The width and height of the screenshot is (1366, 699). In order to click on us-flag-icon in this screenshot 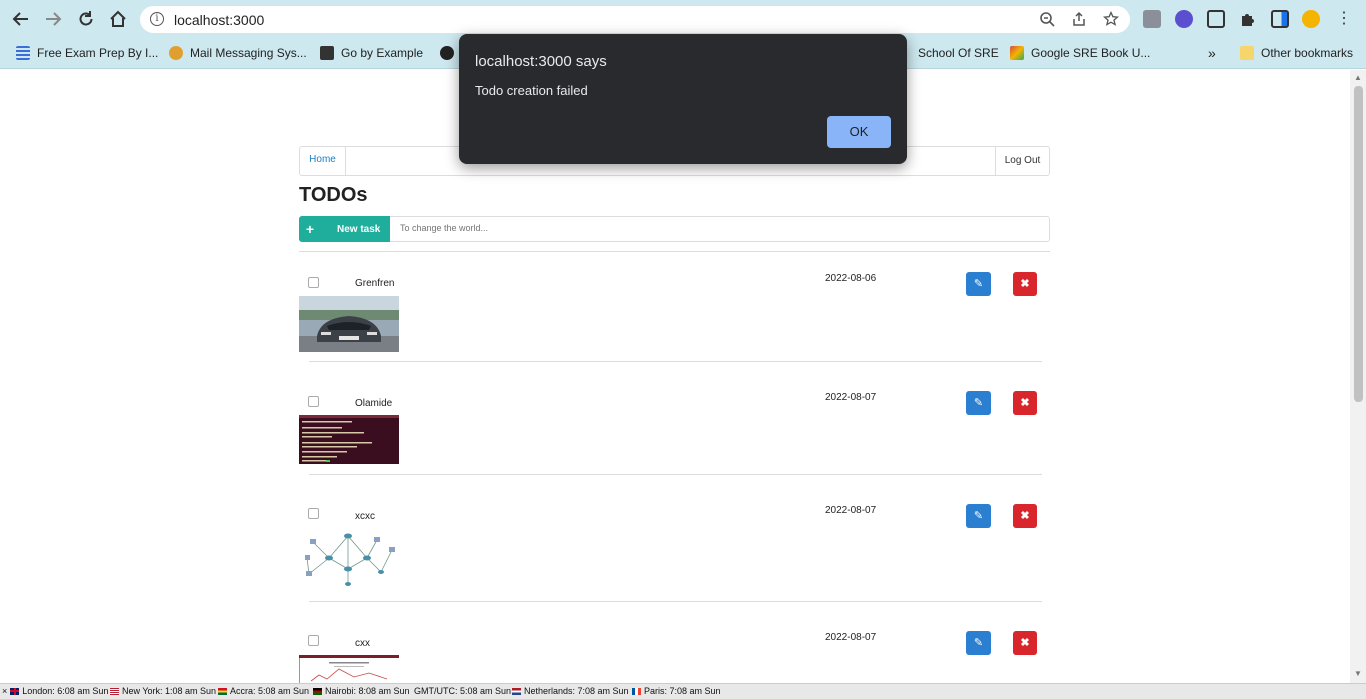, I will do `click(114, 691)`.